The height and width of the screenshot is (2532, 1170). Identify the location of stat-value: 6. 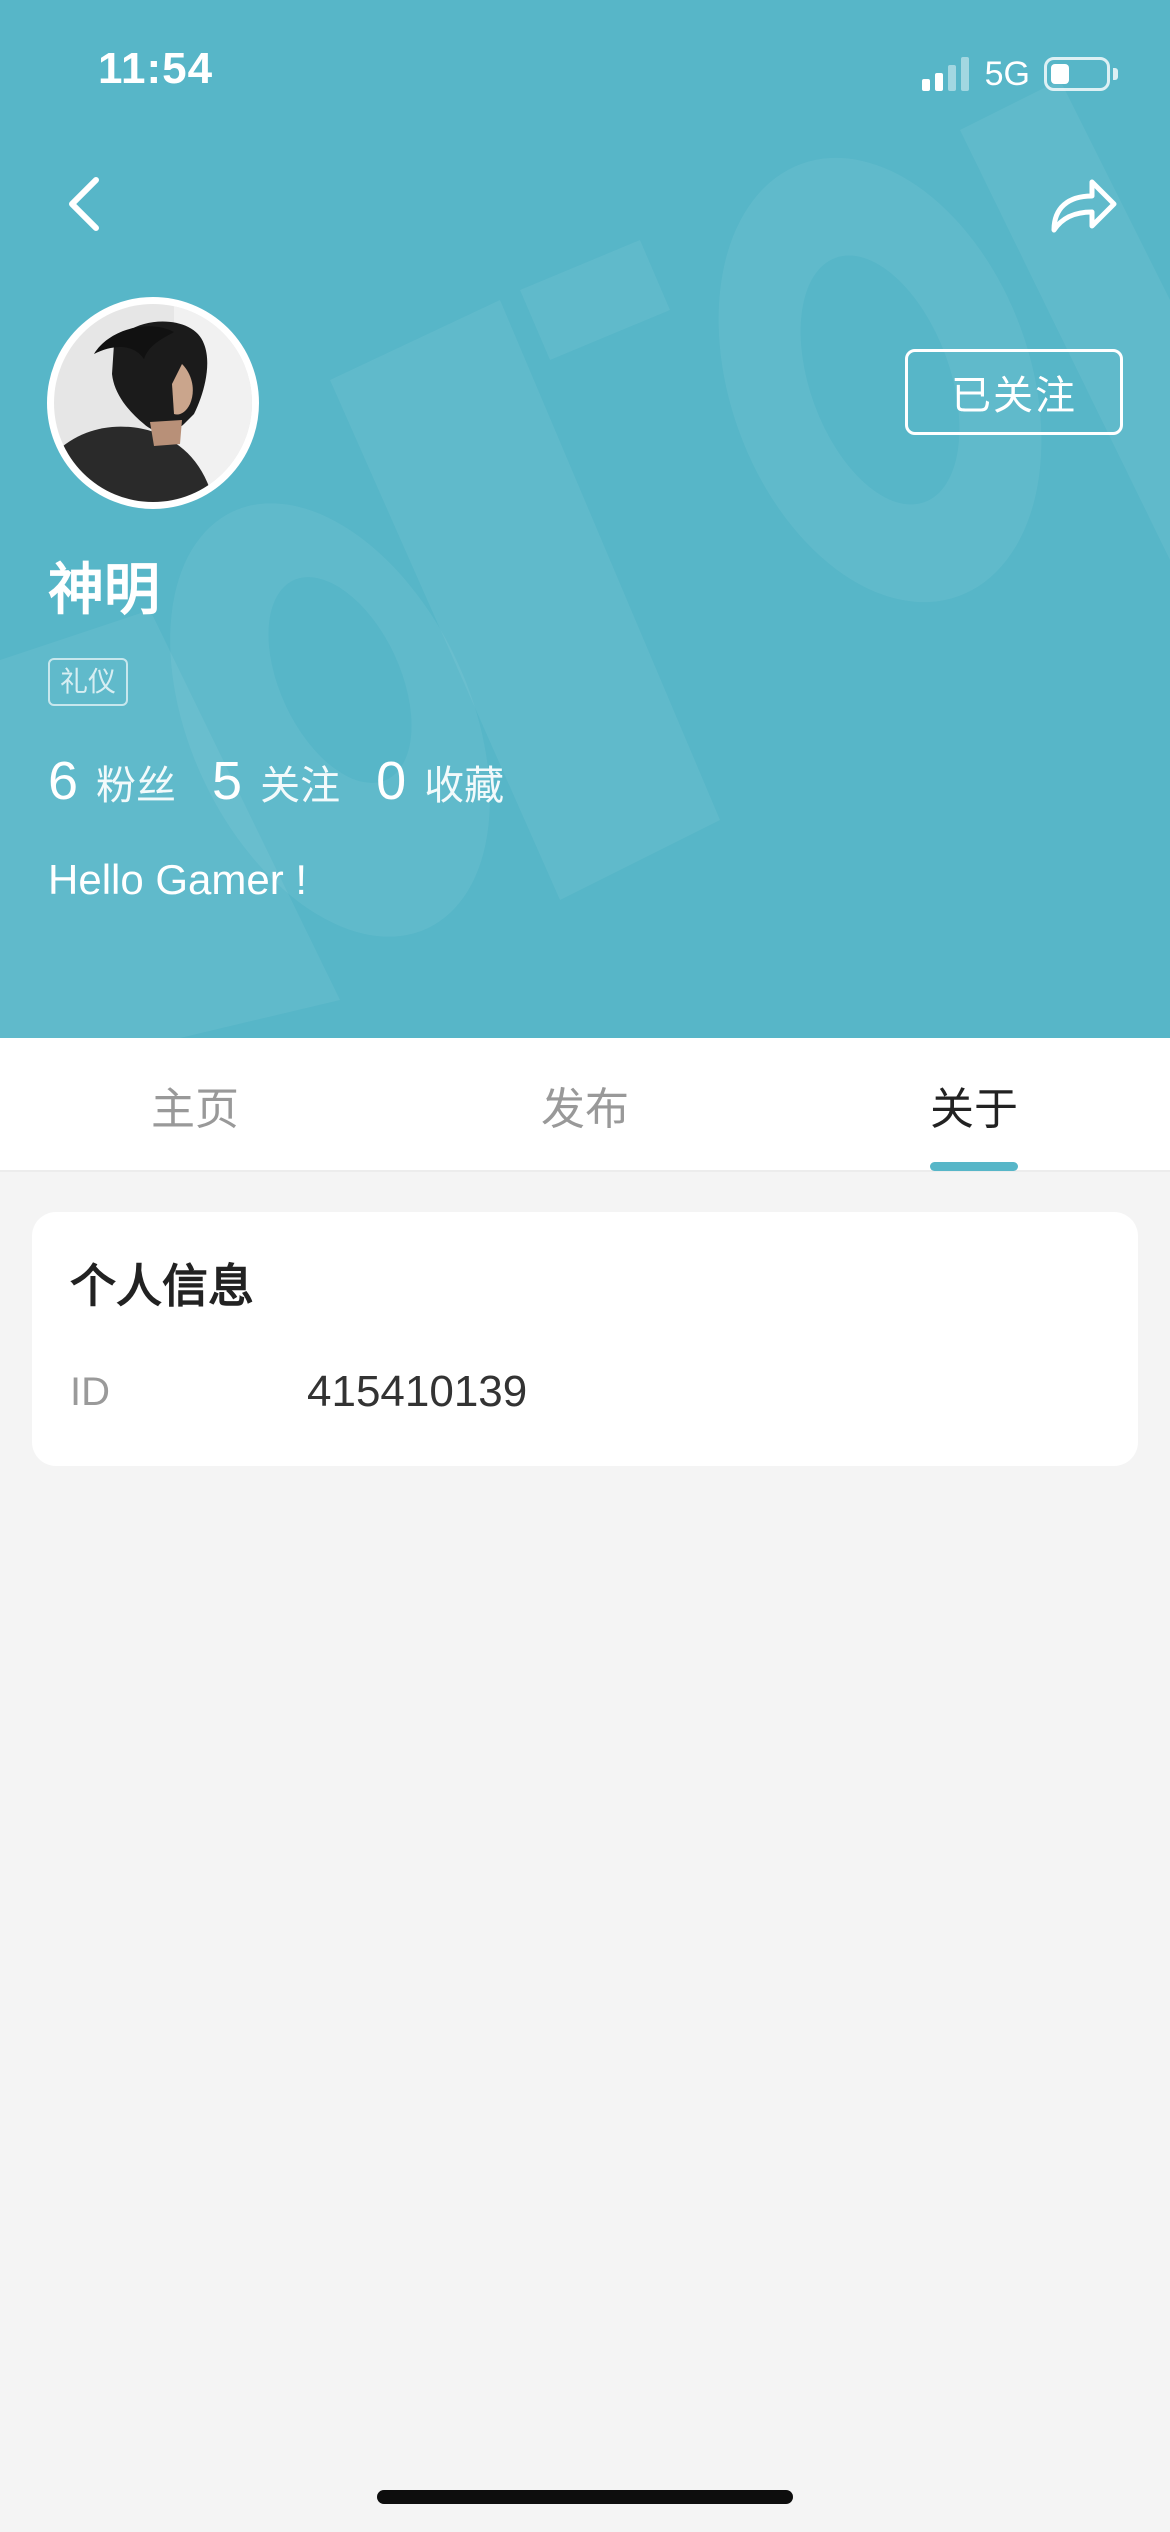
(63, 781).